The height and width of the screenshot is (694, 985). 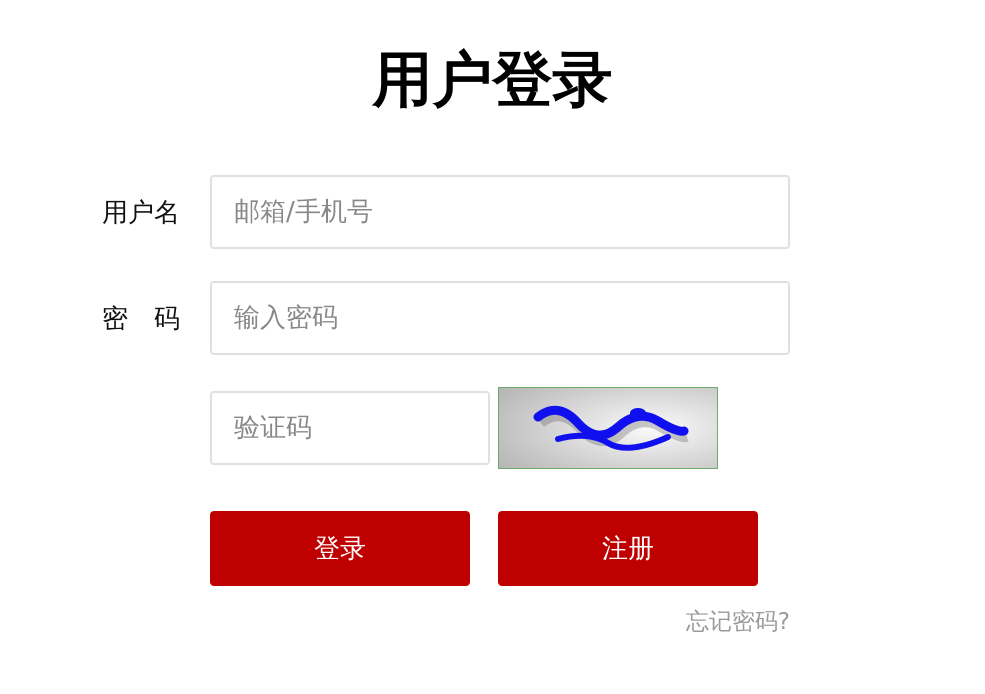 I want to click on password-field: 输入密码, so click(x=500, y=318).